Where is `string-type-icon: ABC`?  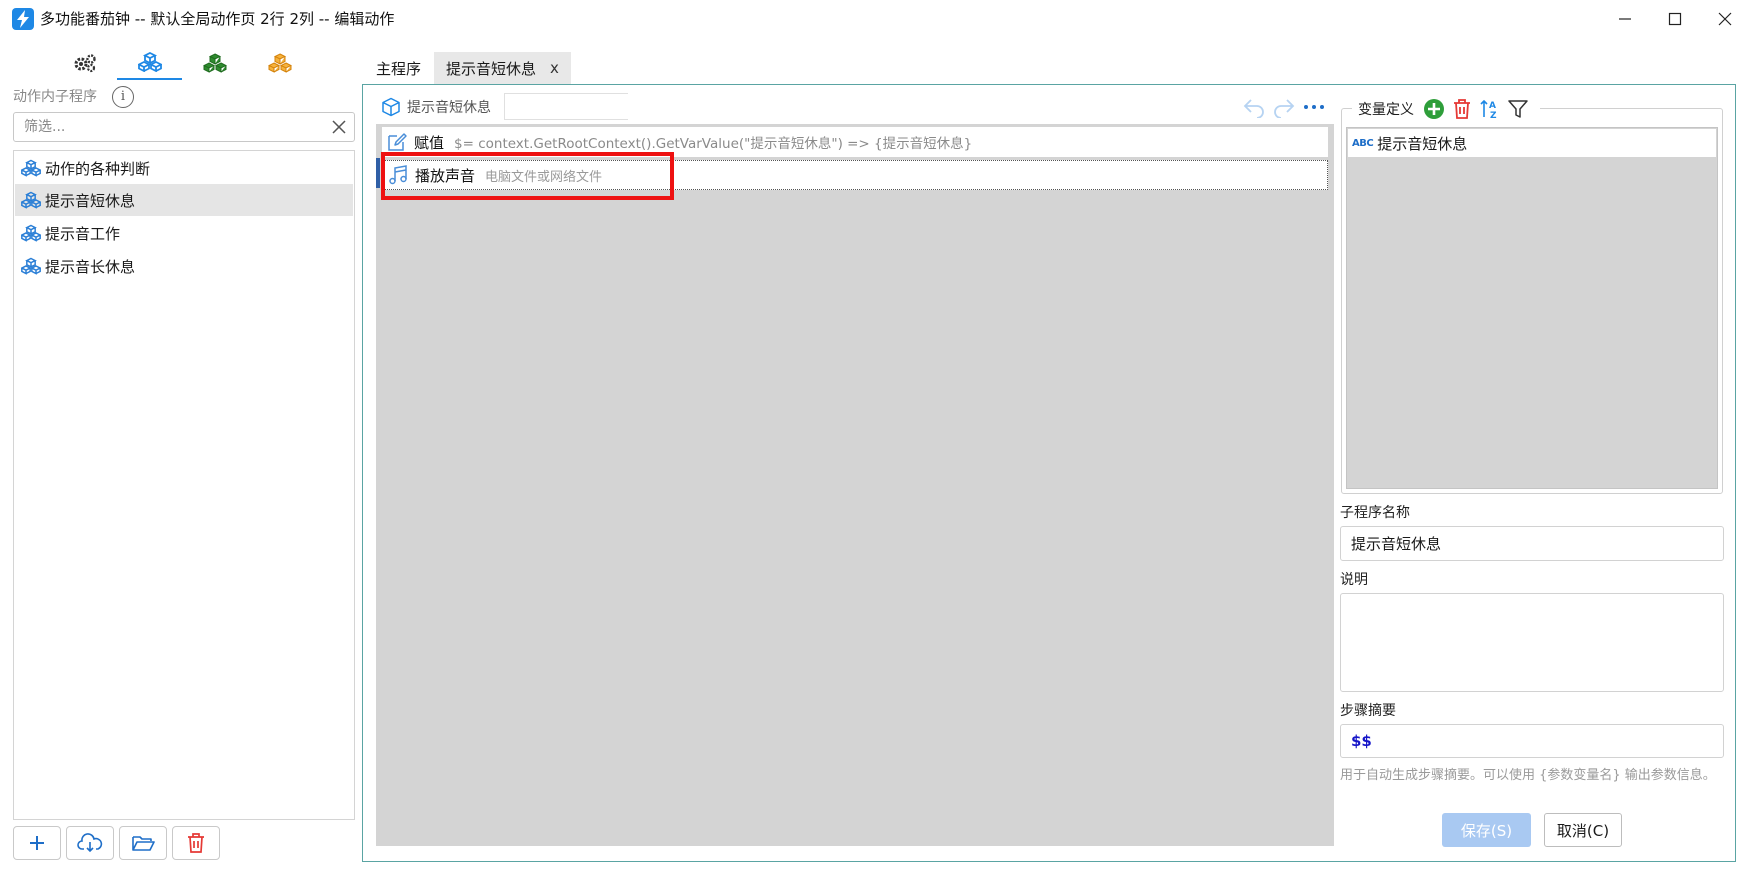 string-type-icon: ABC is located at coordinates (1363, 143).